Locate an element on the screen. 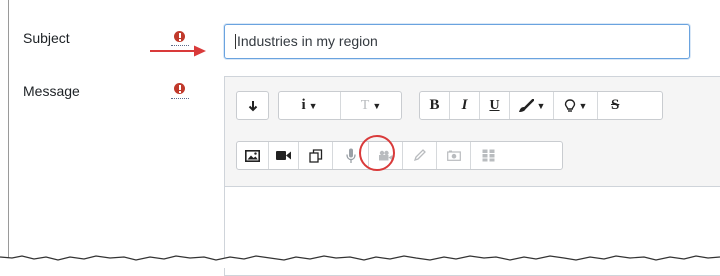  pencil-icon is located at coordinates (419, 155).